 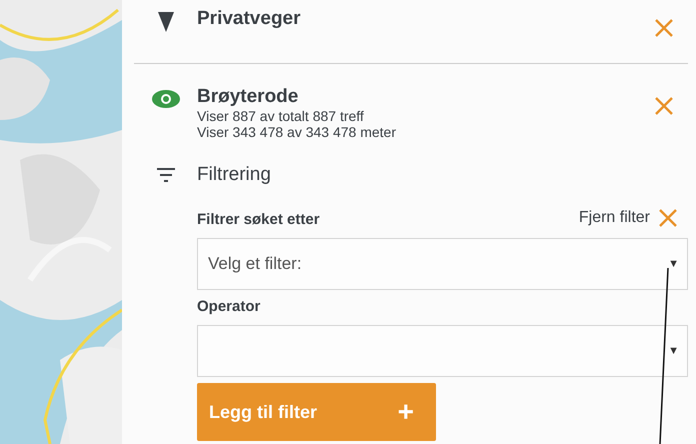 What do you see at coordinates (229, 306) in the screenshot?
I see `field-label: Operator` at bounding box center [229, 306].